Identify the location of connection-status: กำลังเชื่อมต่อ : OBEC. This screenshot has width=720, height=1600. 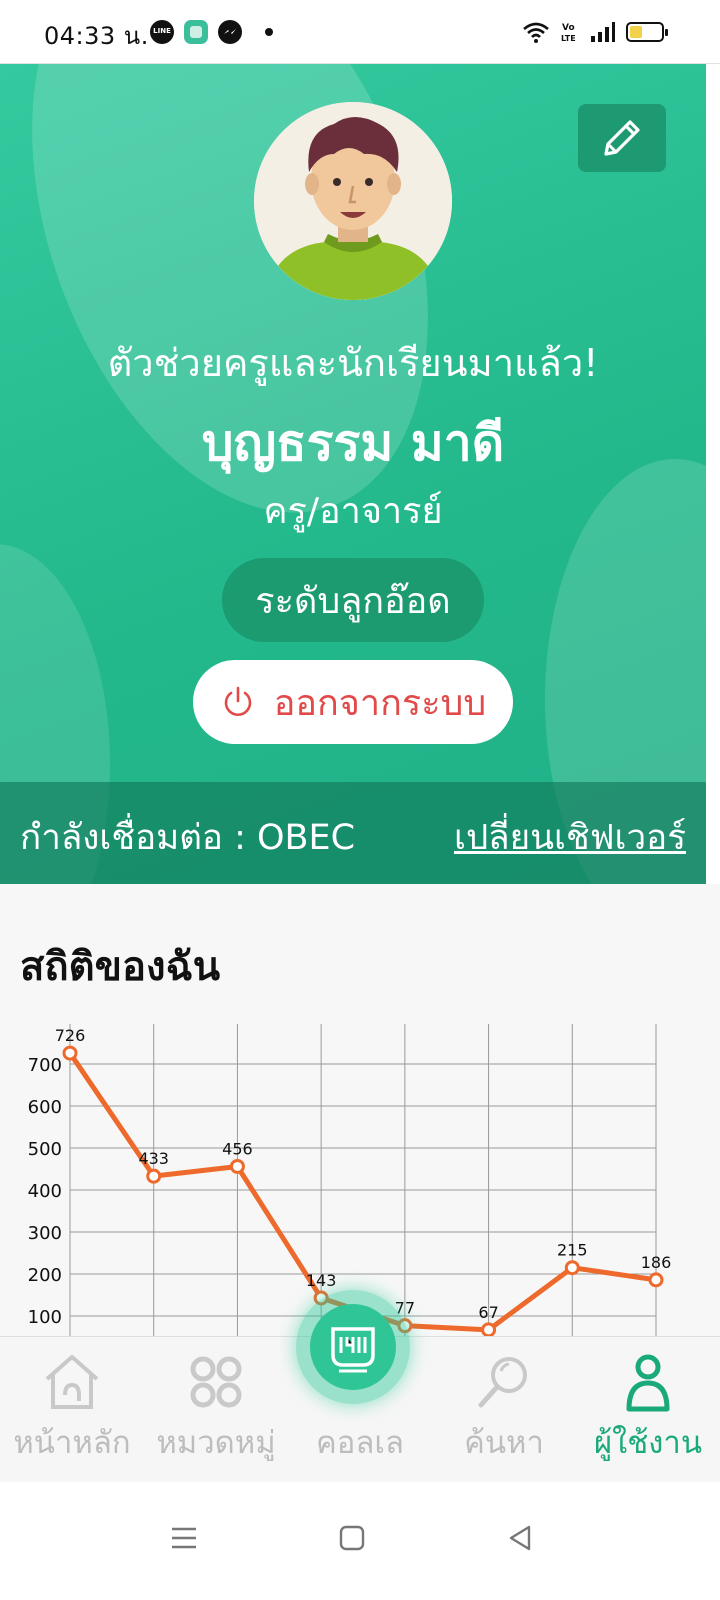
(188, 838).